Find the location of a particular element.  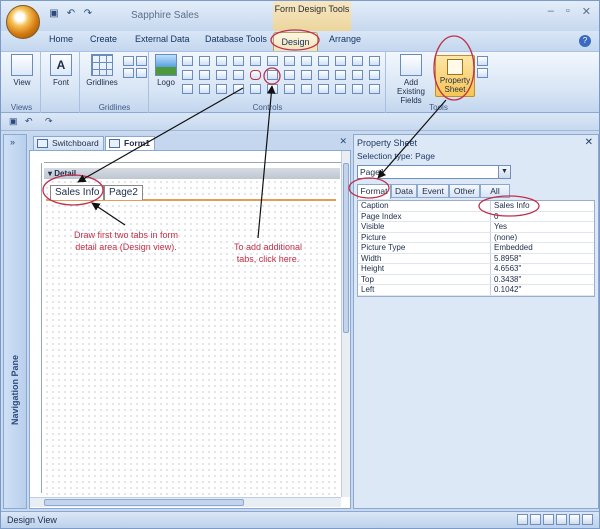

date-time-icon is located at coordinates (187, 89).